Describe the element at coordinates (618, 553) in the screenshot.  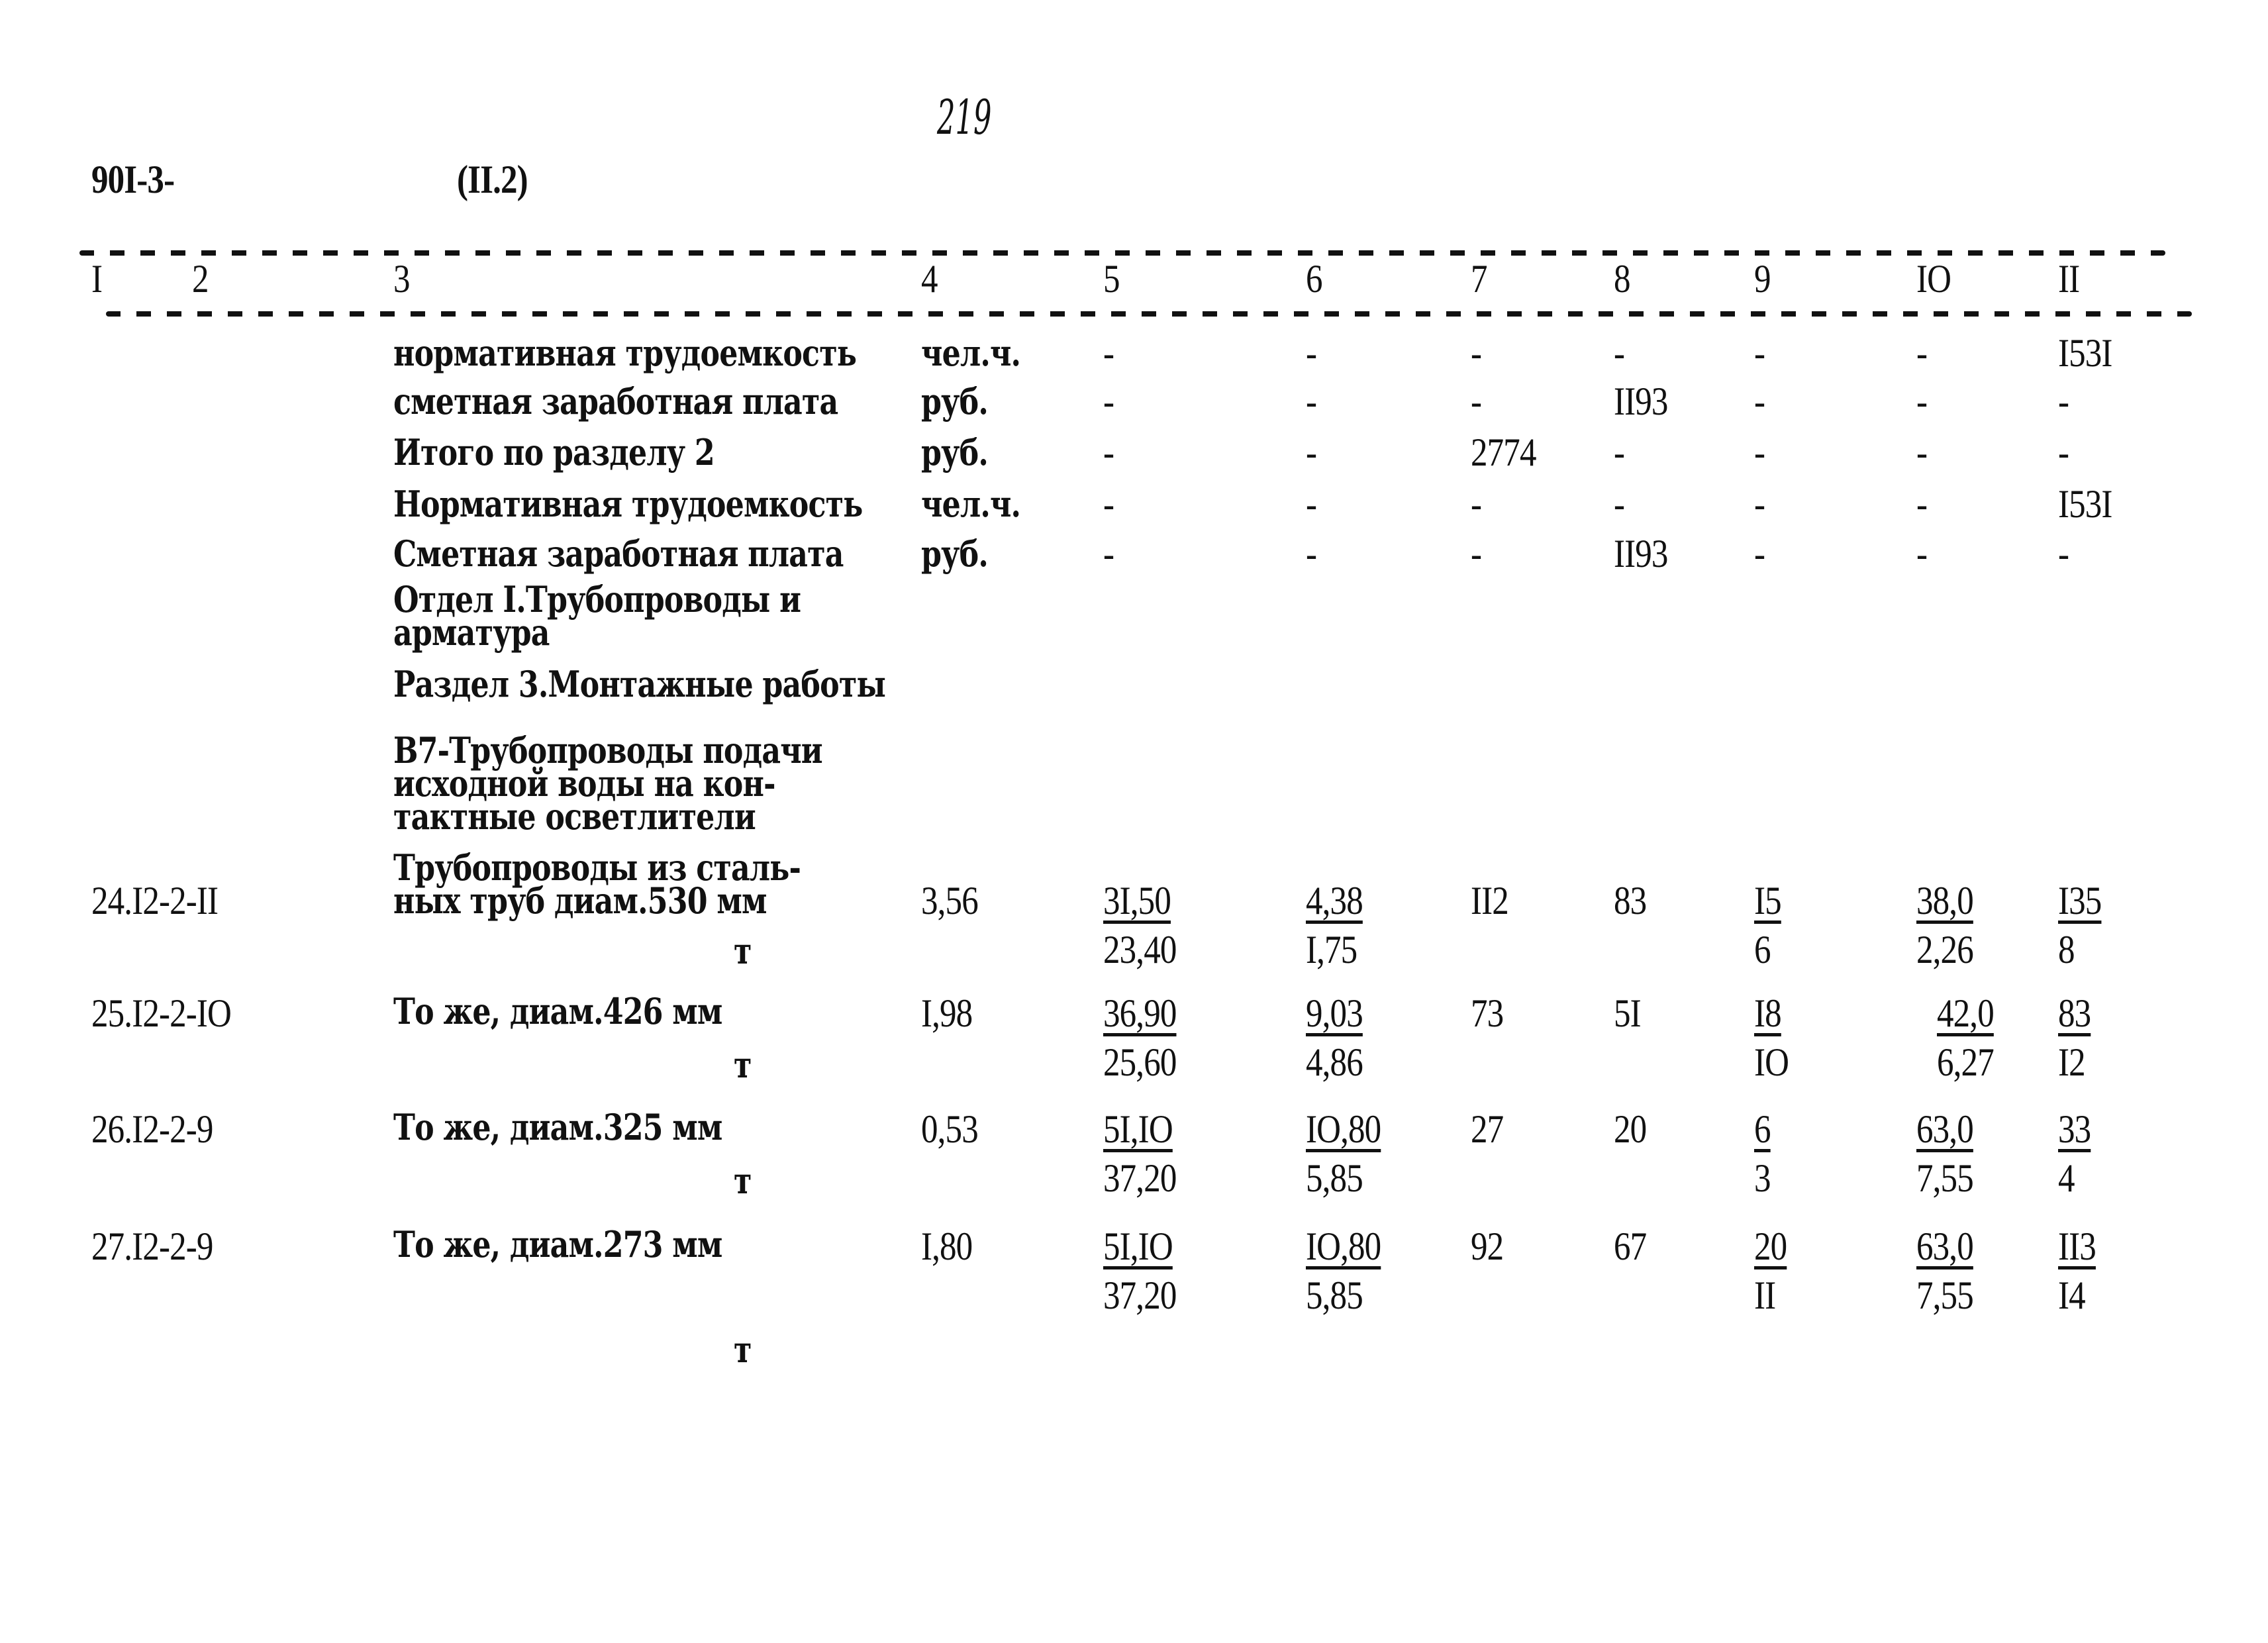
I see `summary-label: Сметная заработная плата` at that location.